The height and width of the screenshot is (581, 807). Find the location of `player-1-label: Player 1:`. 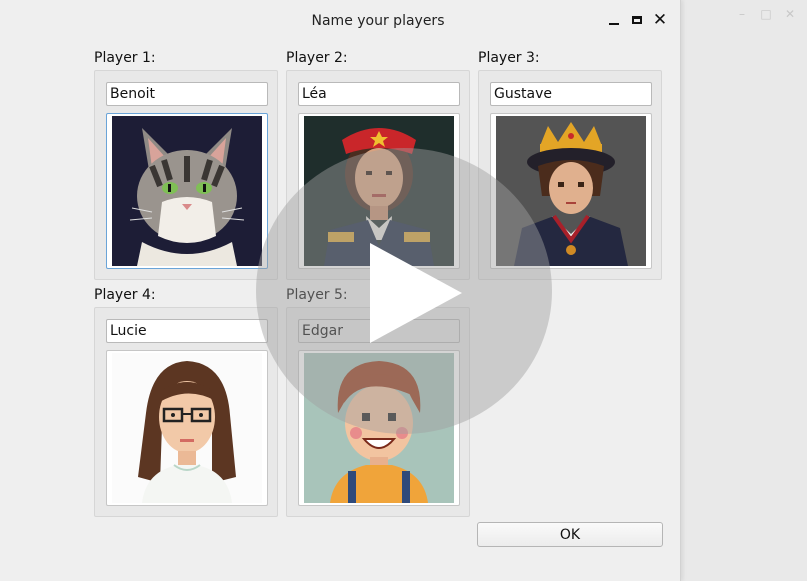

player-1-label: Player 1: is located at coordinates (125, 58).